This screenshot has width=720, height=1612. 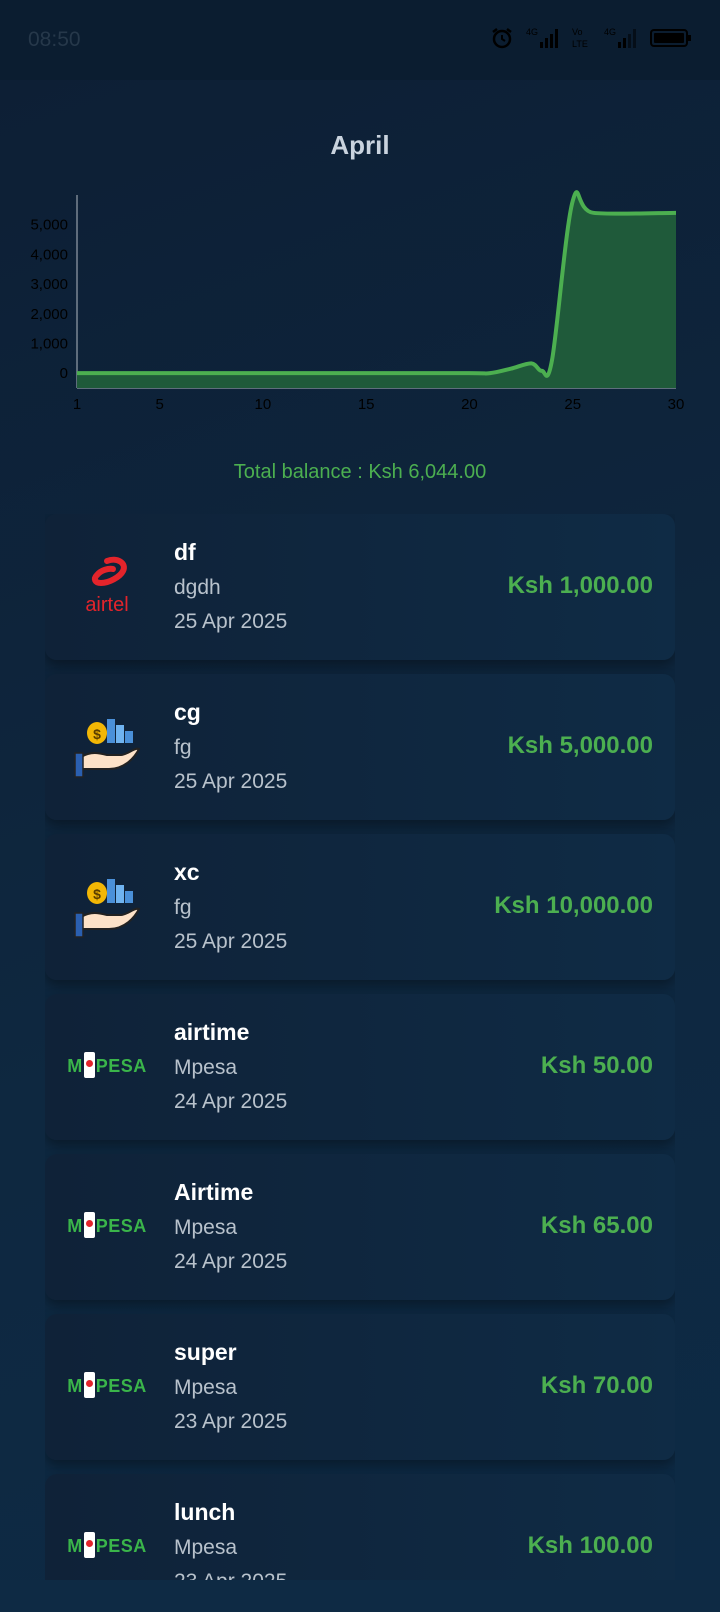 I want to click on x-tick-label: 5, so click(x=159, y=404).